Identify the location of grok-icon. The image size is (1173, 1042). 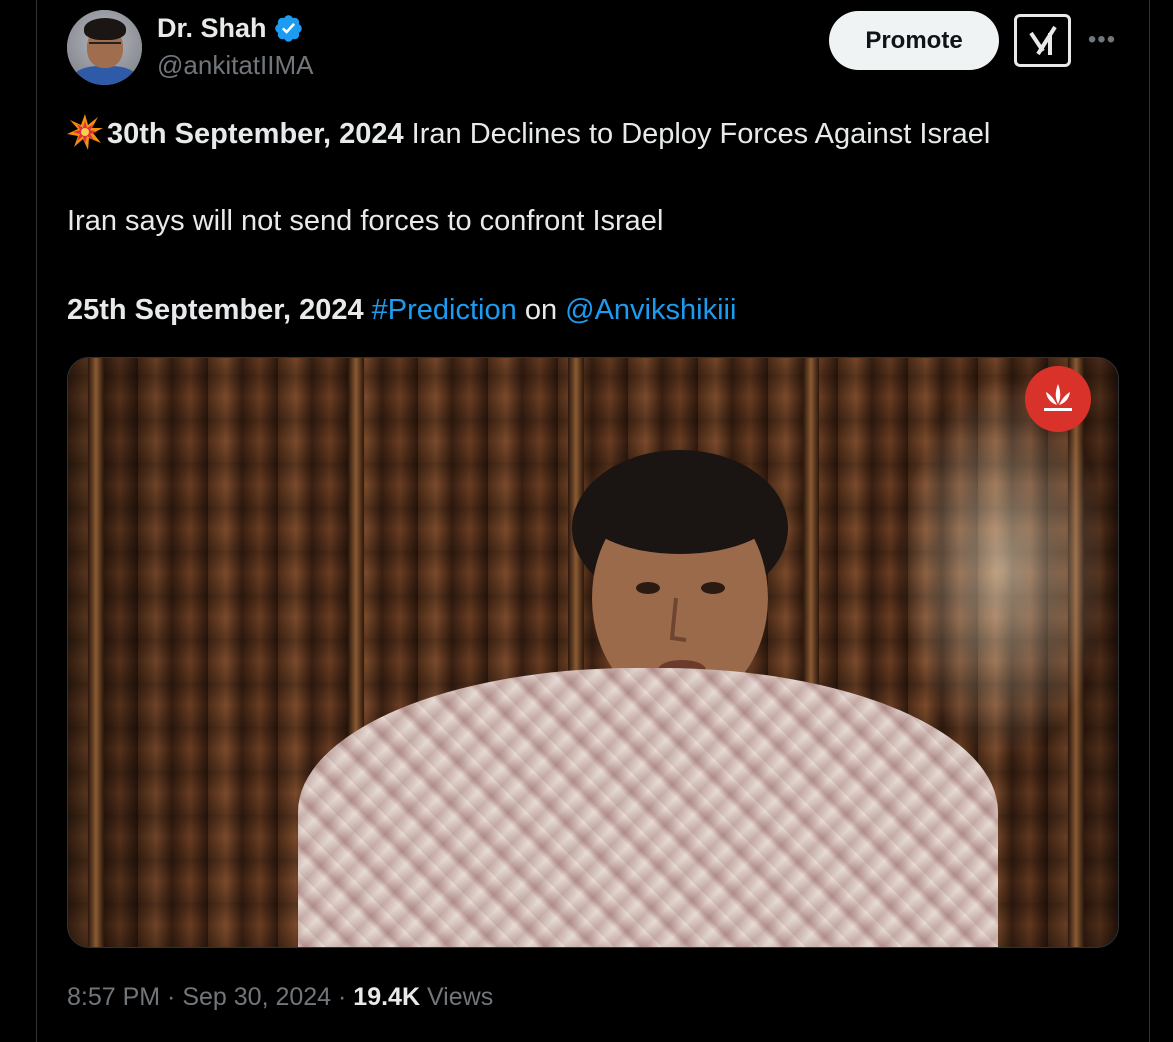
(1042, 40).